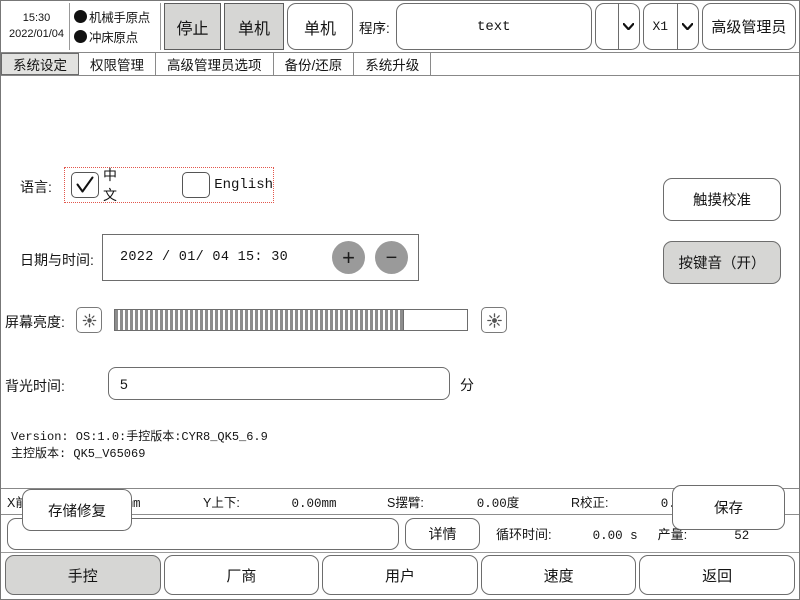 This screenshot has width=800, height=600. Describe the element at coordinates (40, 64) in the screenshot. I see `tab-system-settings: 系统设定` at that location.